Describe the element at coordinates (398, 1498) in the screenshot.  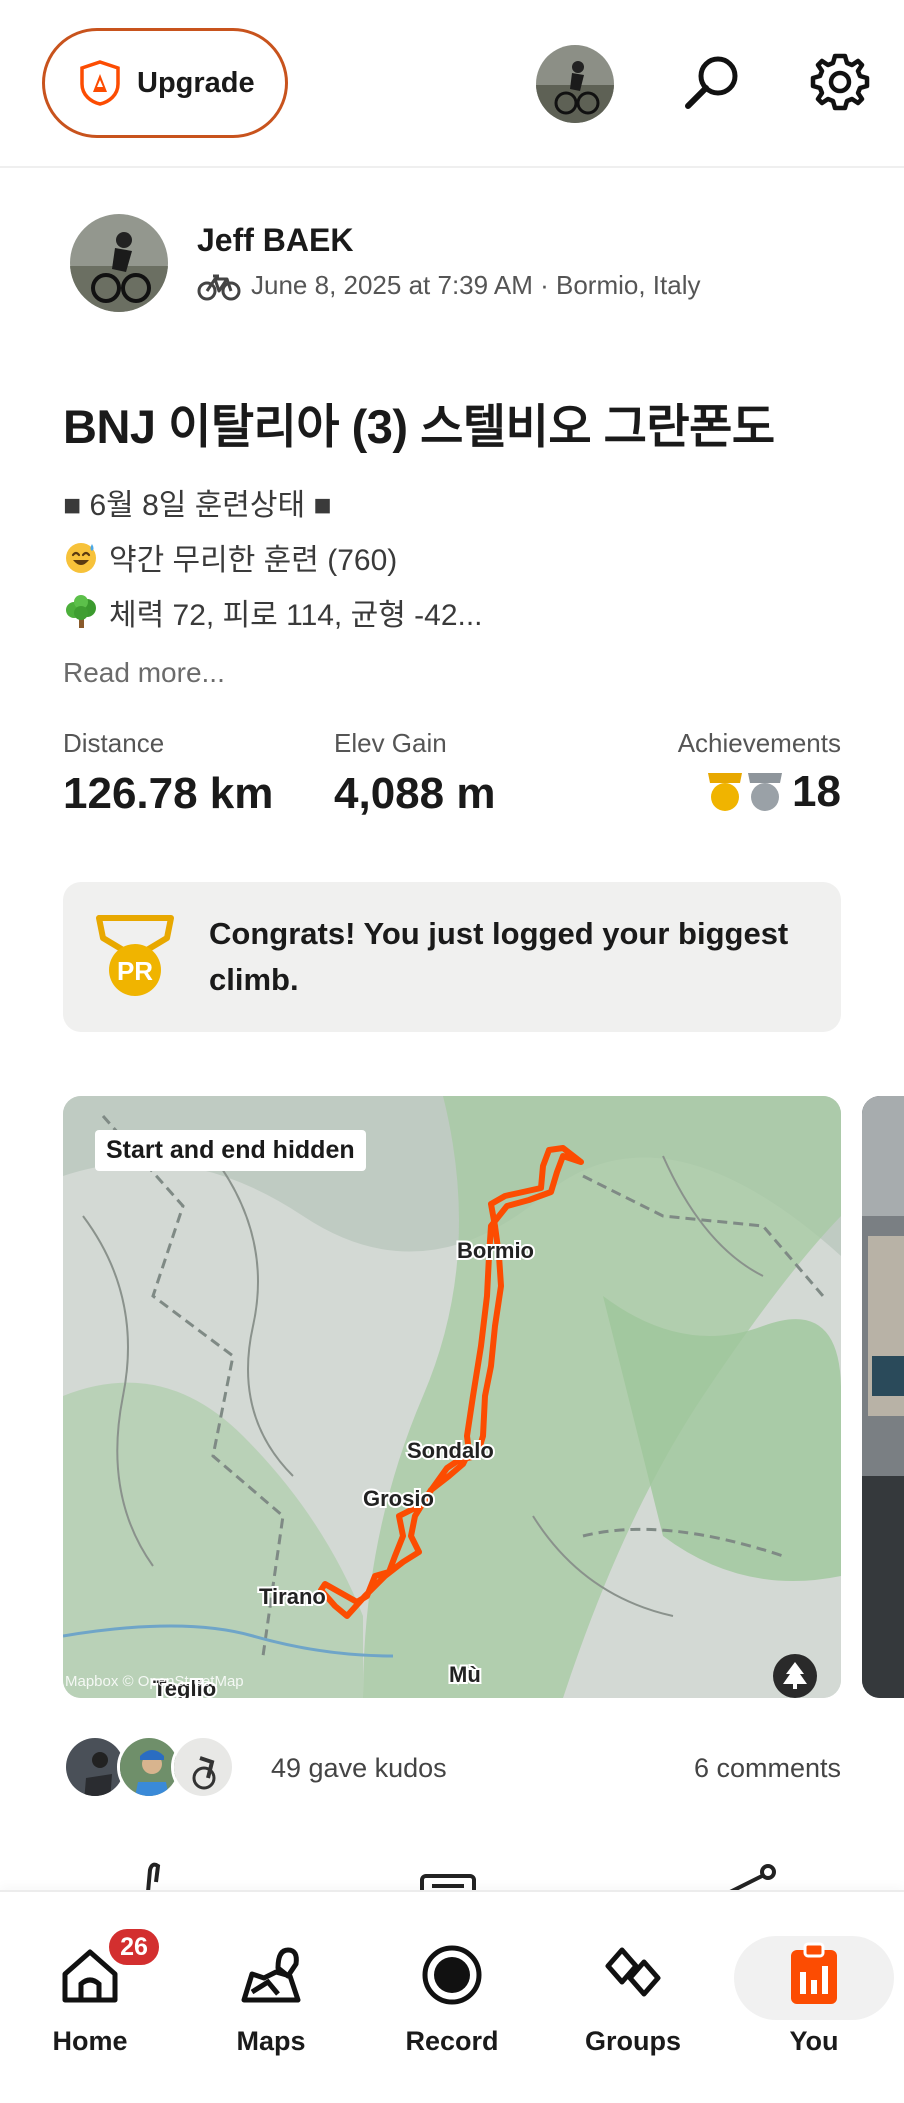
I see `place-grosio: Grosio` at that location.